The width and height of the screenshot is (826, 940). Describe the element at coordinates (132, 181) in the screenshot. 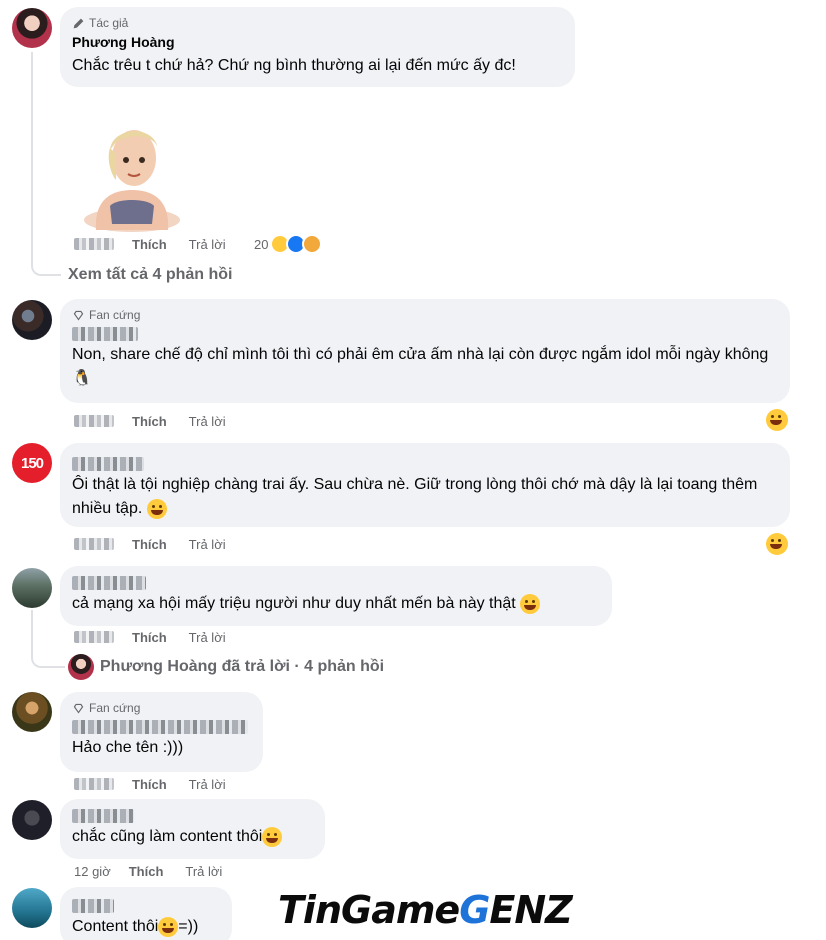

I see `sticker-image` at that location.